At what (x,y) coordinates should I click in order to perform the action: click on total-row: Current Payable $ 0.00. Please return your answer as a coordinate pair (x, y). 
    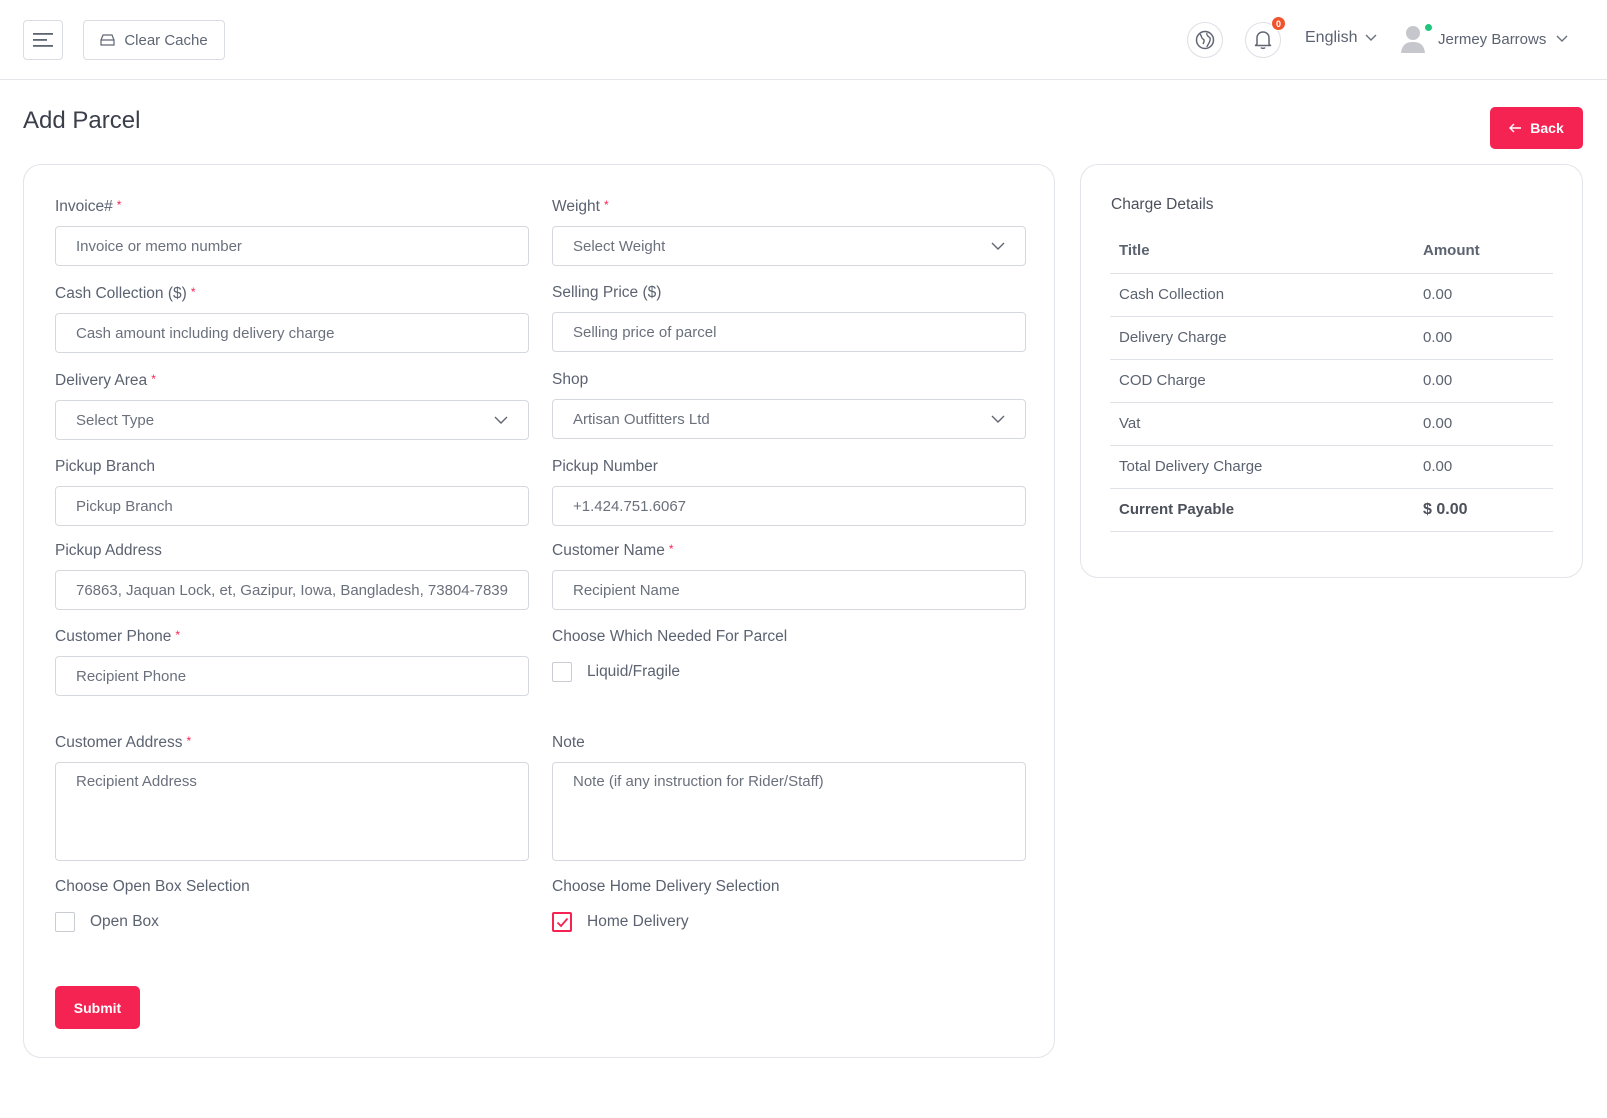
    Looking at the image, I should click on (1331, 510).